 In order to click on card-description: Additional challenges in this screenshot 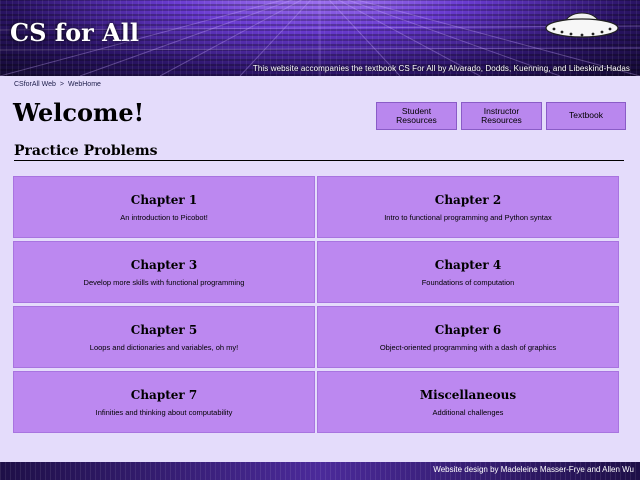, I will do `click(468, 412)`.